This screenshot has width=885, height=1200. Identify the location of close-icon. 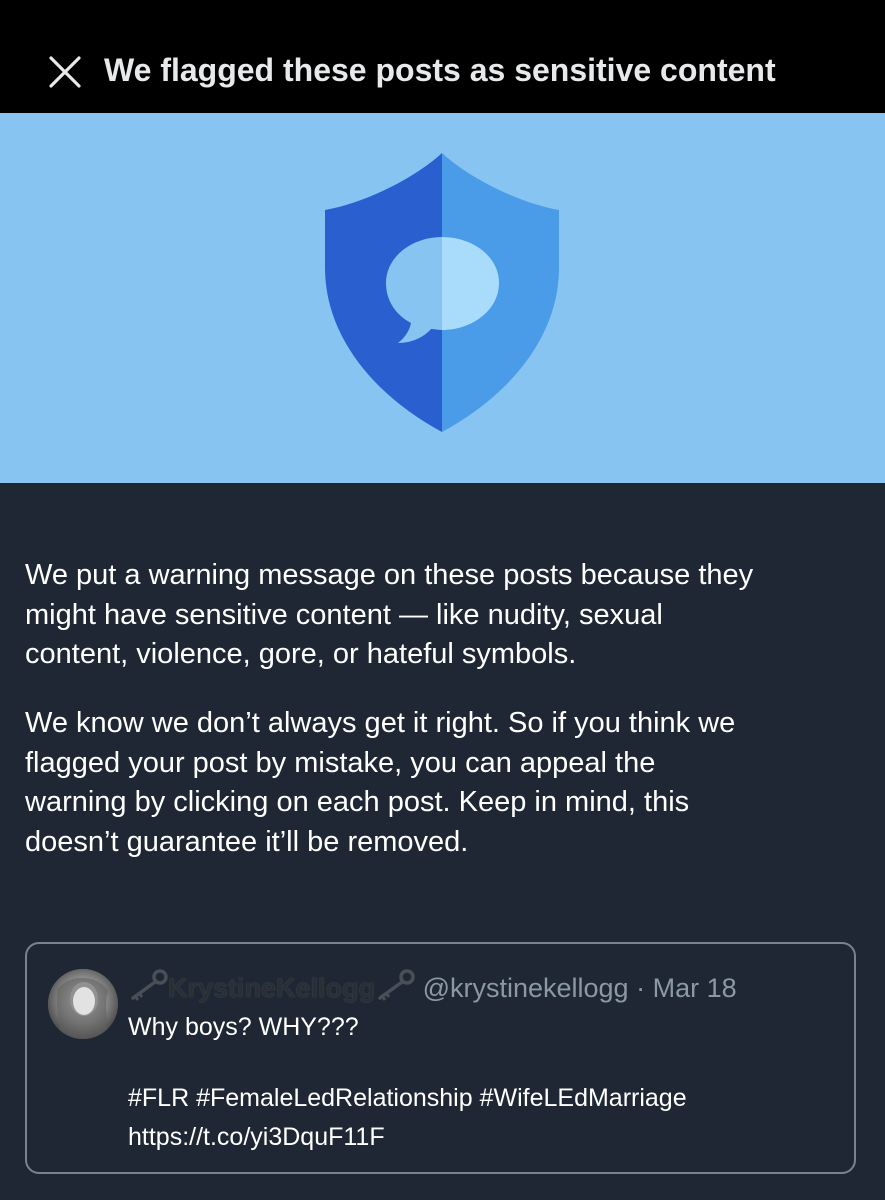
(65, 72).